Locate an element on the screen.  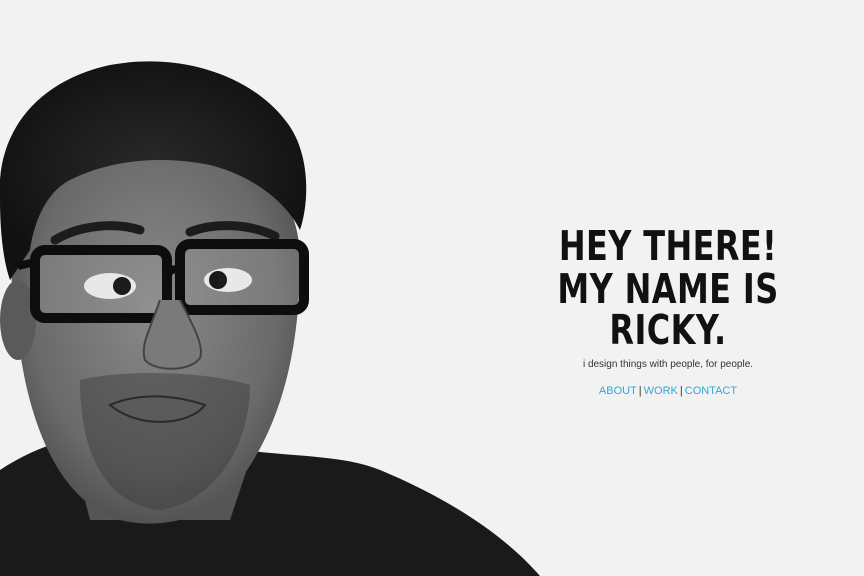
nav-link-work: WORK is located at coordinates (661, 391).